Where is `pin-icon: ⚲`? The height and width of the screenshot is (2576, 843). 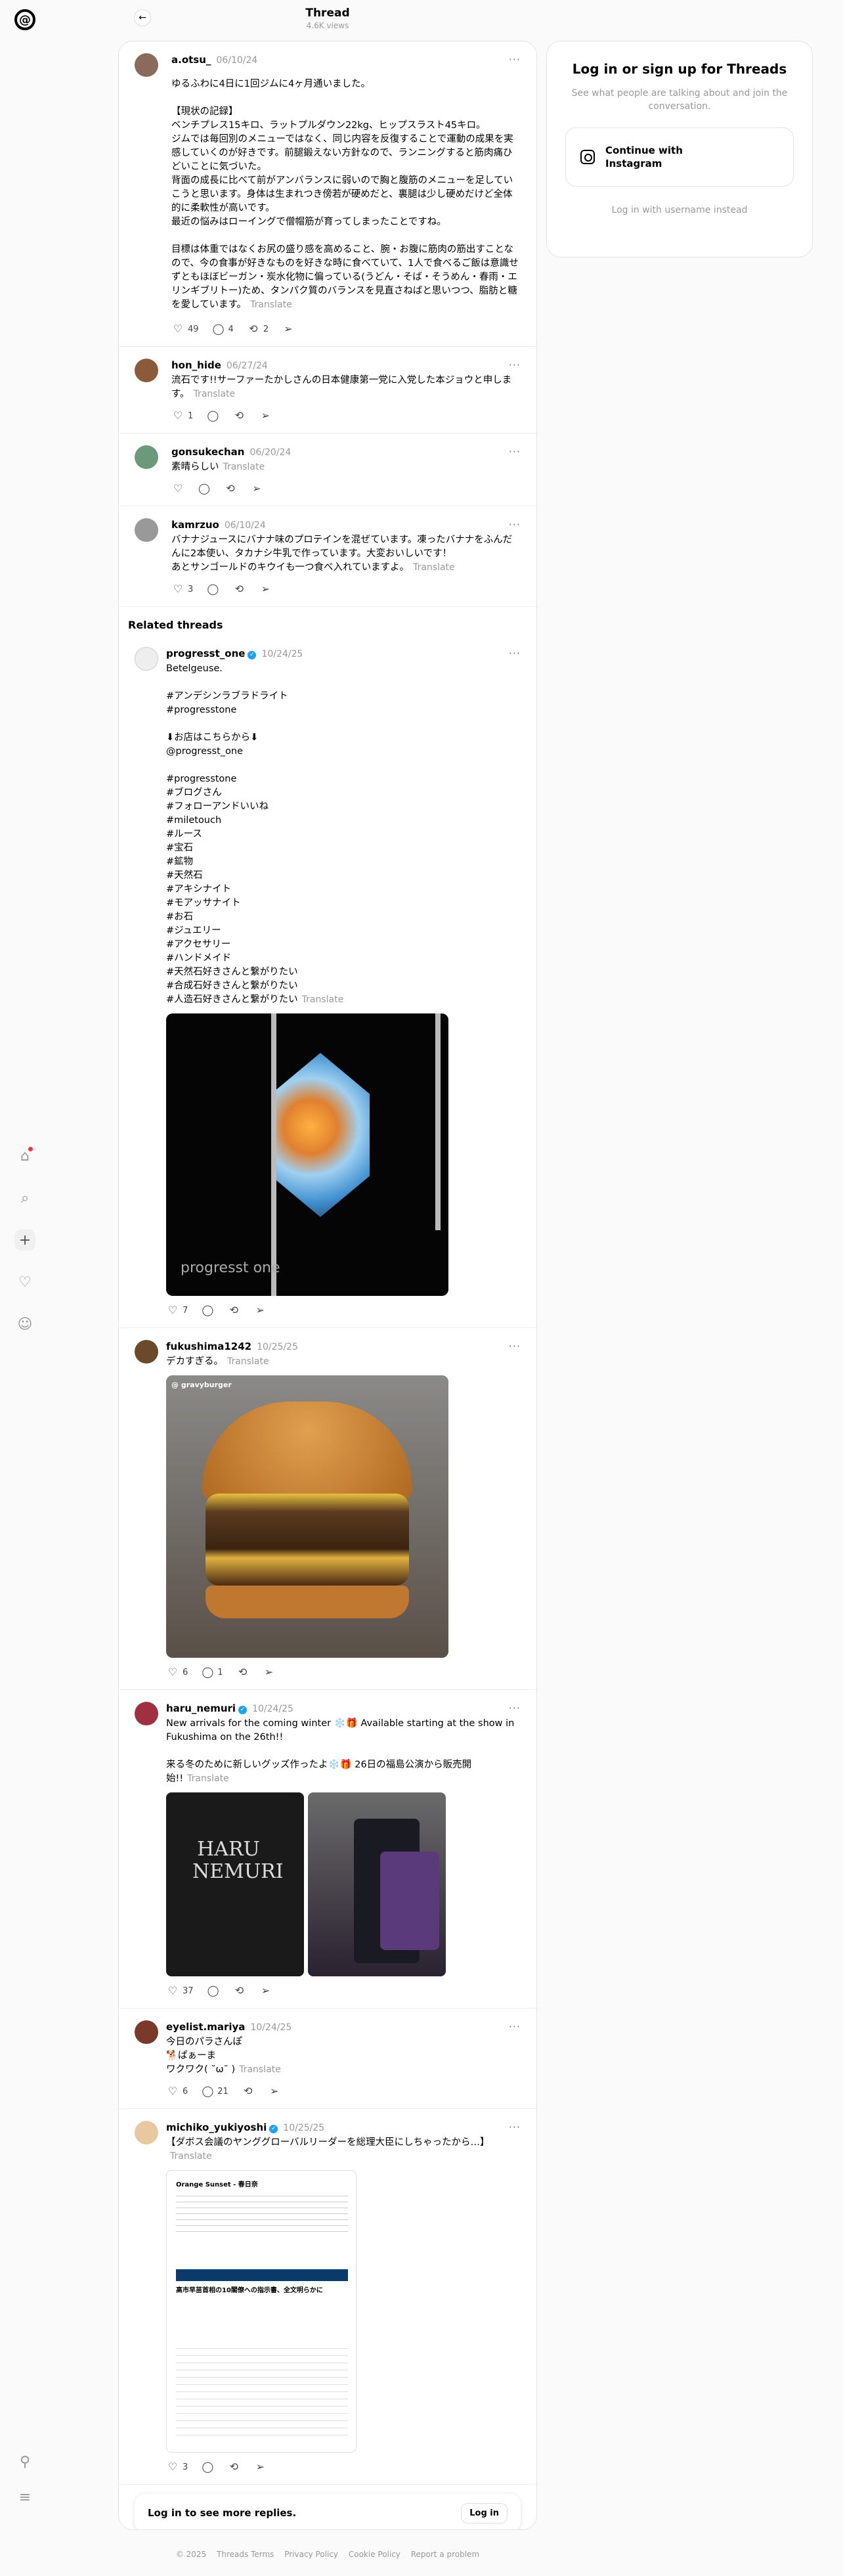 pin-icon: ⚲ is located at coordinates (24, 2461).